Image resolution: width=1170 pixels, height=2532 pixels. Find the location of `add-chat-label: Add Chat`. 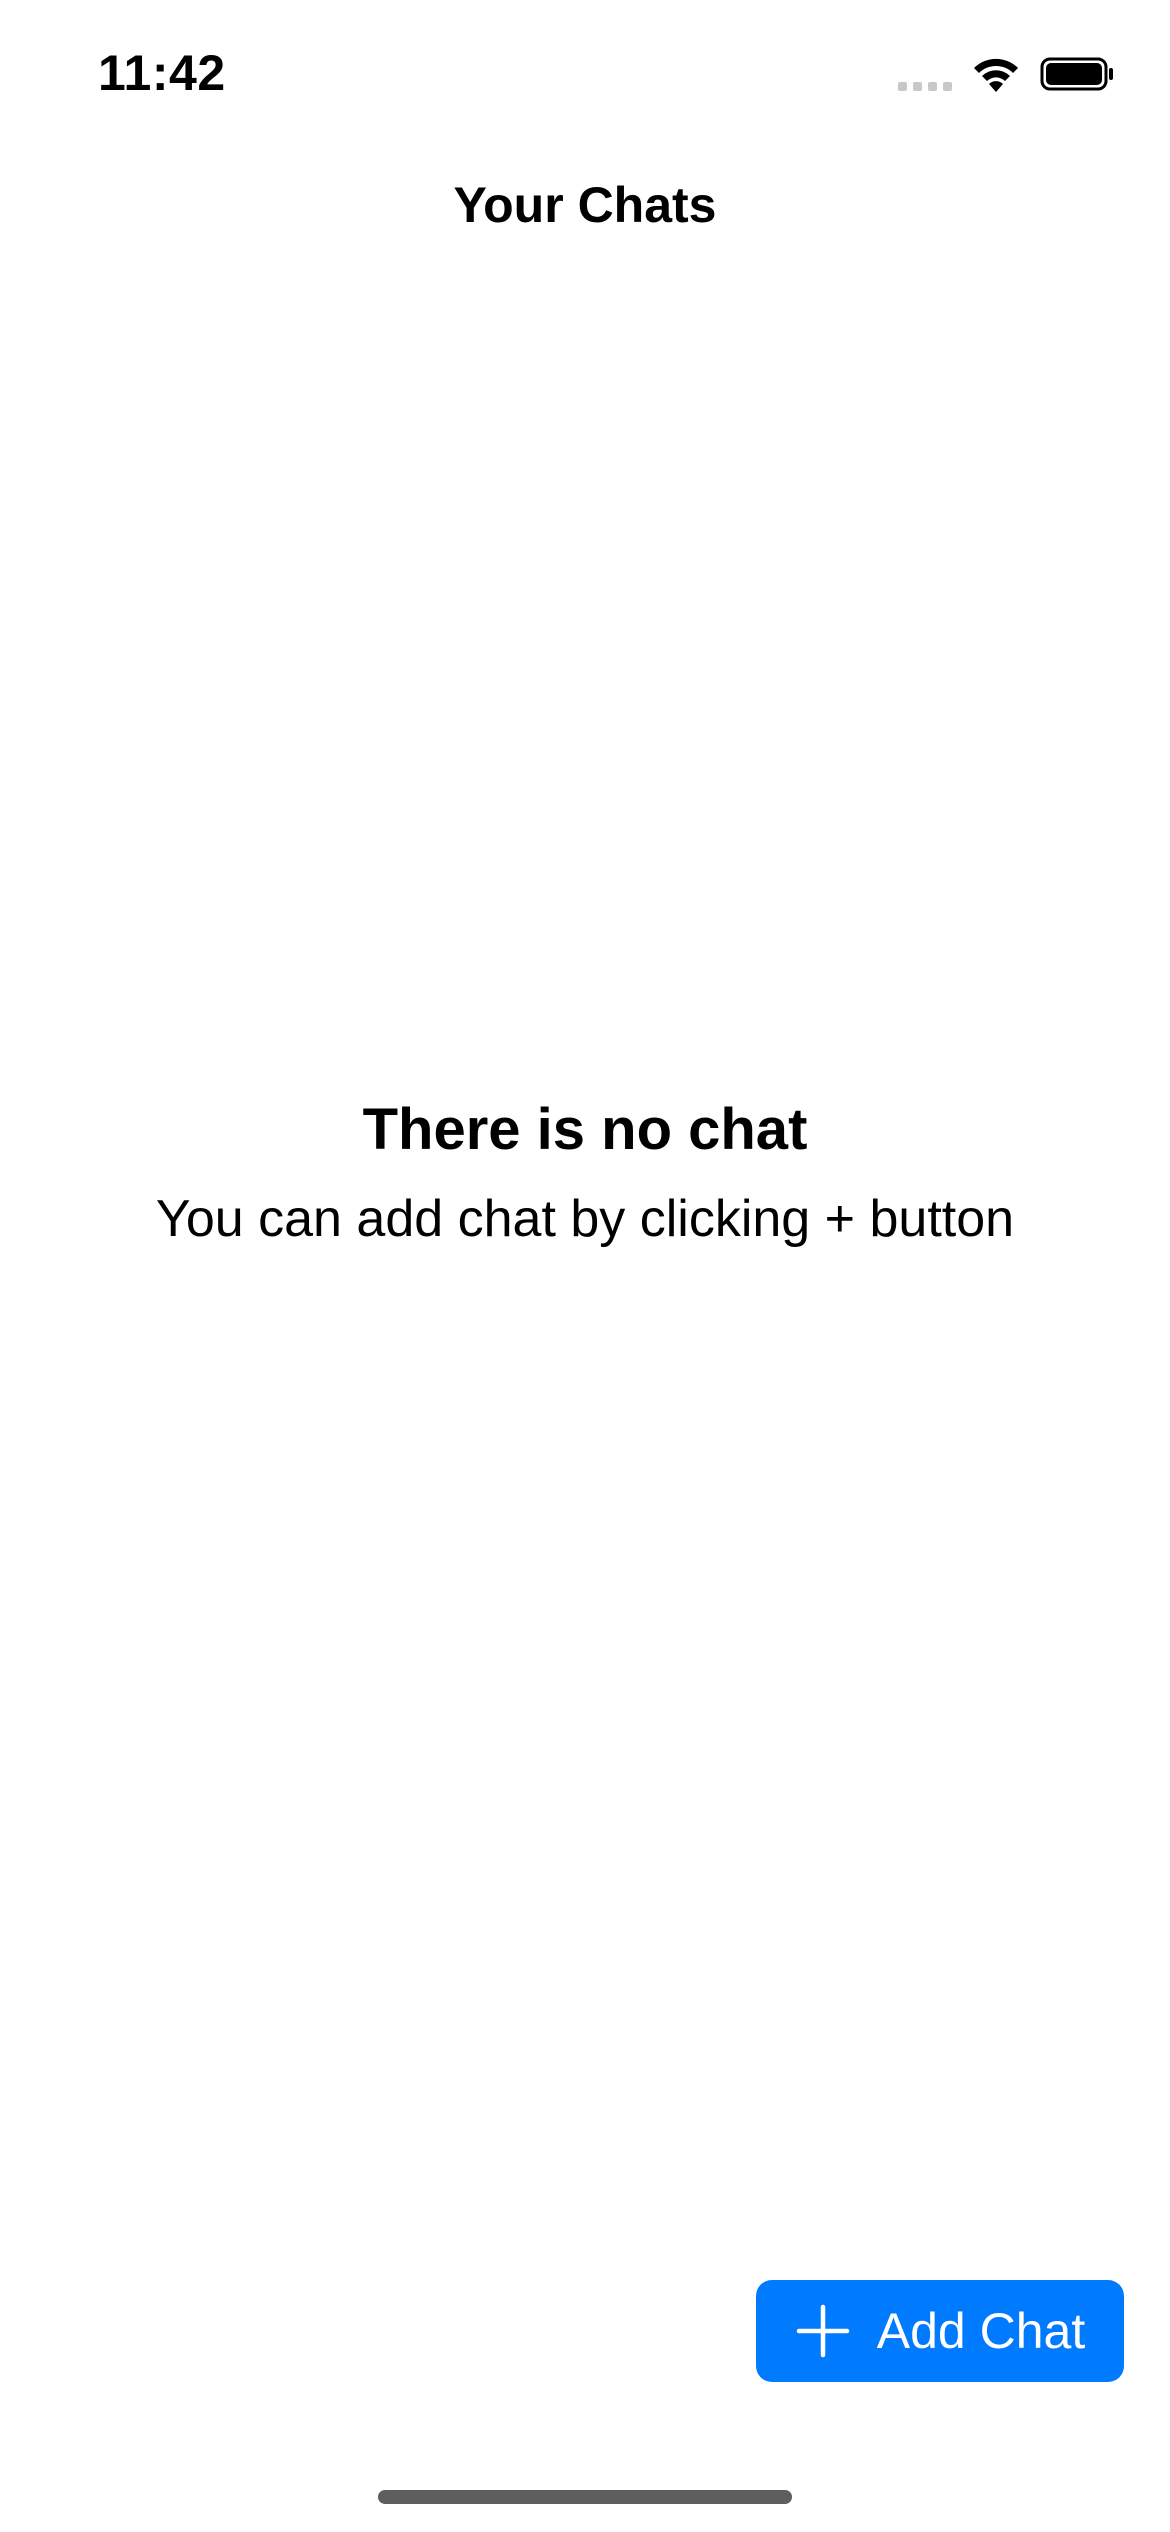

add-chat-label: Add Chat is located at coordinates (981, 2331).